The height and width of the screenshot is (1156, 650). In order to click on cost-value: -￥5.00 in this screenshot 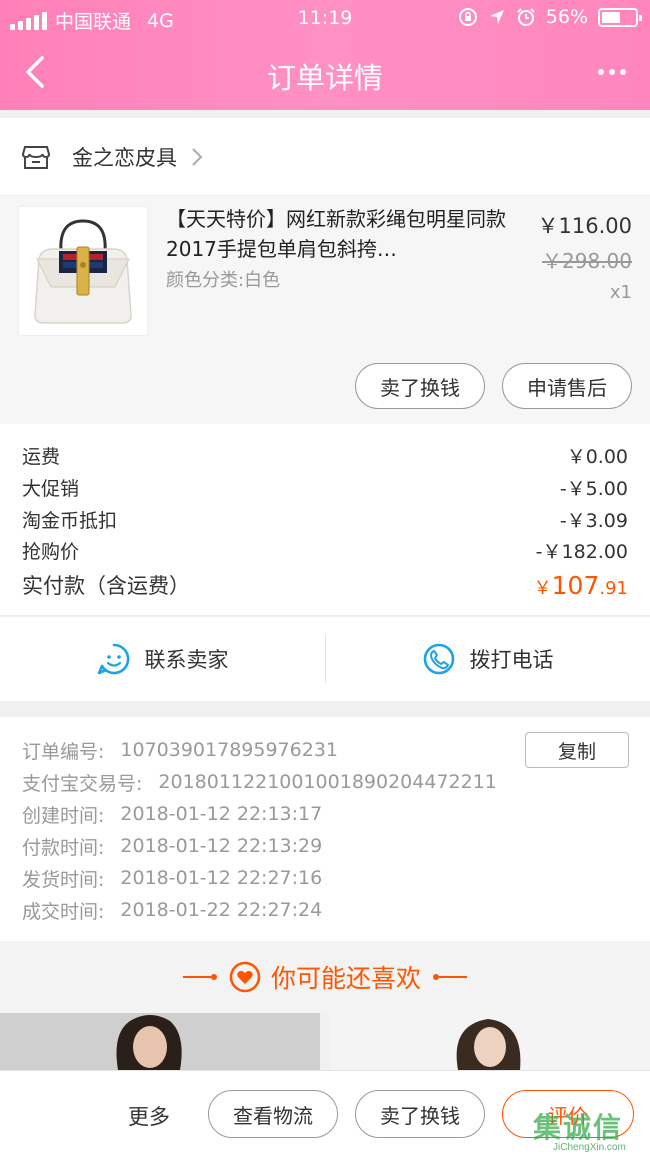, I will do `click(593, 488)`.